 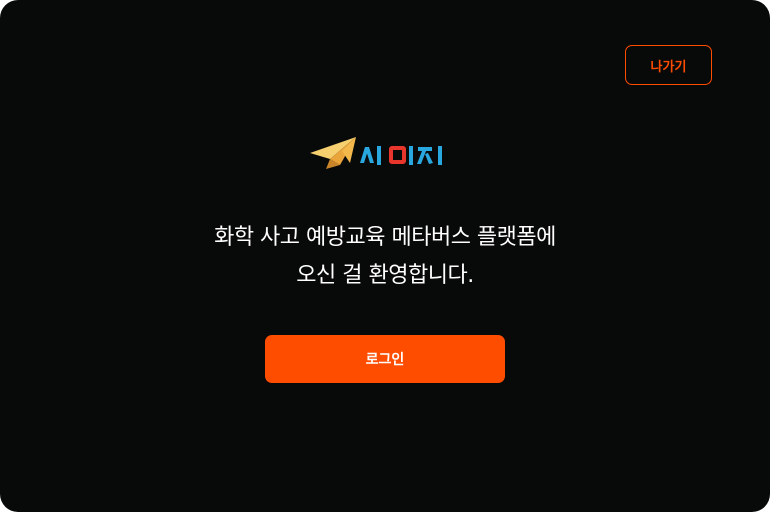 I want to click on login-button: 로그인, so click(x=385, y=359).